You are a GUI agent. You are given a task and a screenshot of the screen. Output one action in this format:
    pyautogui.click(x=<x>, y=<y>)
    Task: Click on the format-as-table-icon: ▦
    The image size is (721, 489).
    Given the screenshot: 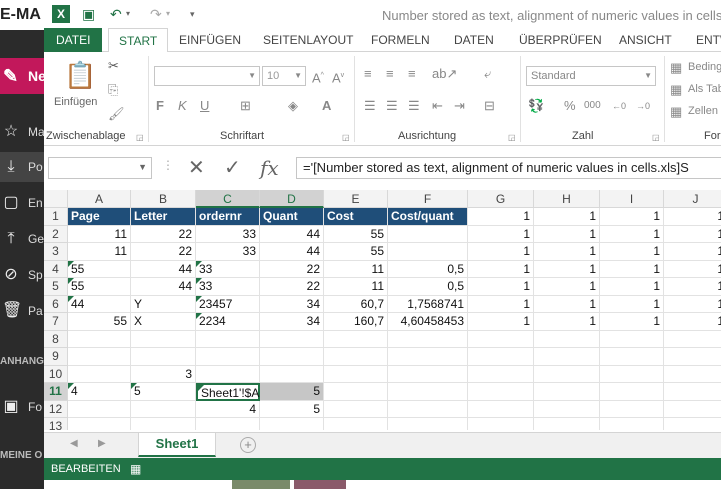 What is the action you would take?
    pyautogui.click(x=676, y=90)
    